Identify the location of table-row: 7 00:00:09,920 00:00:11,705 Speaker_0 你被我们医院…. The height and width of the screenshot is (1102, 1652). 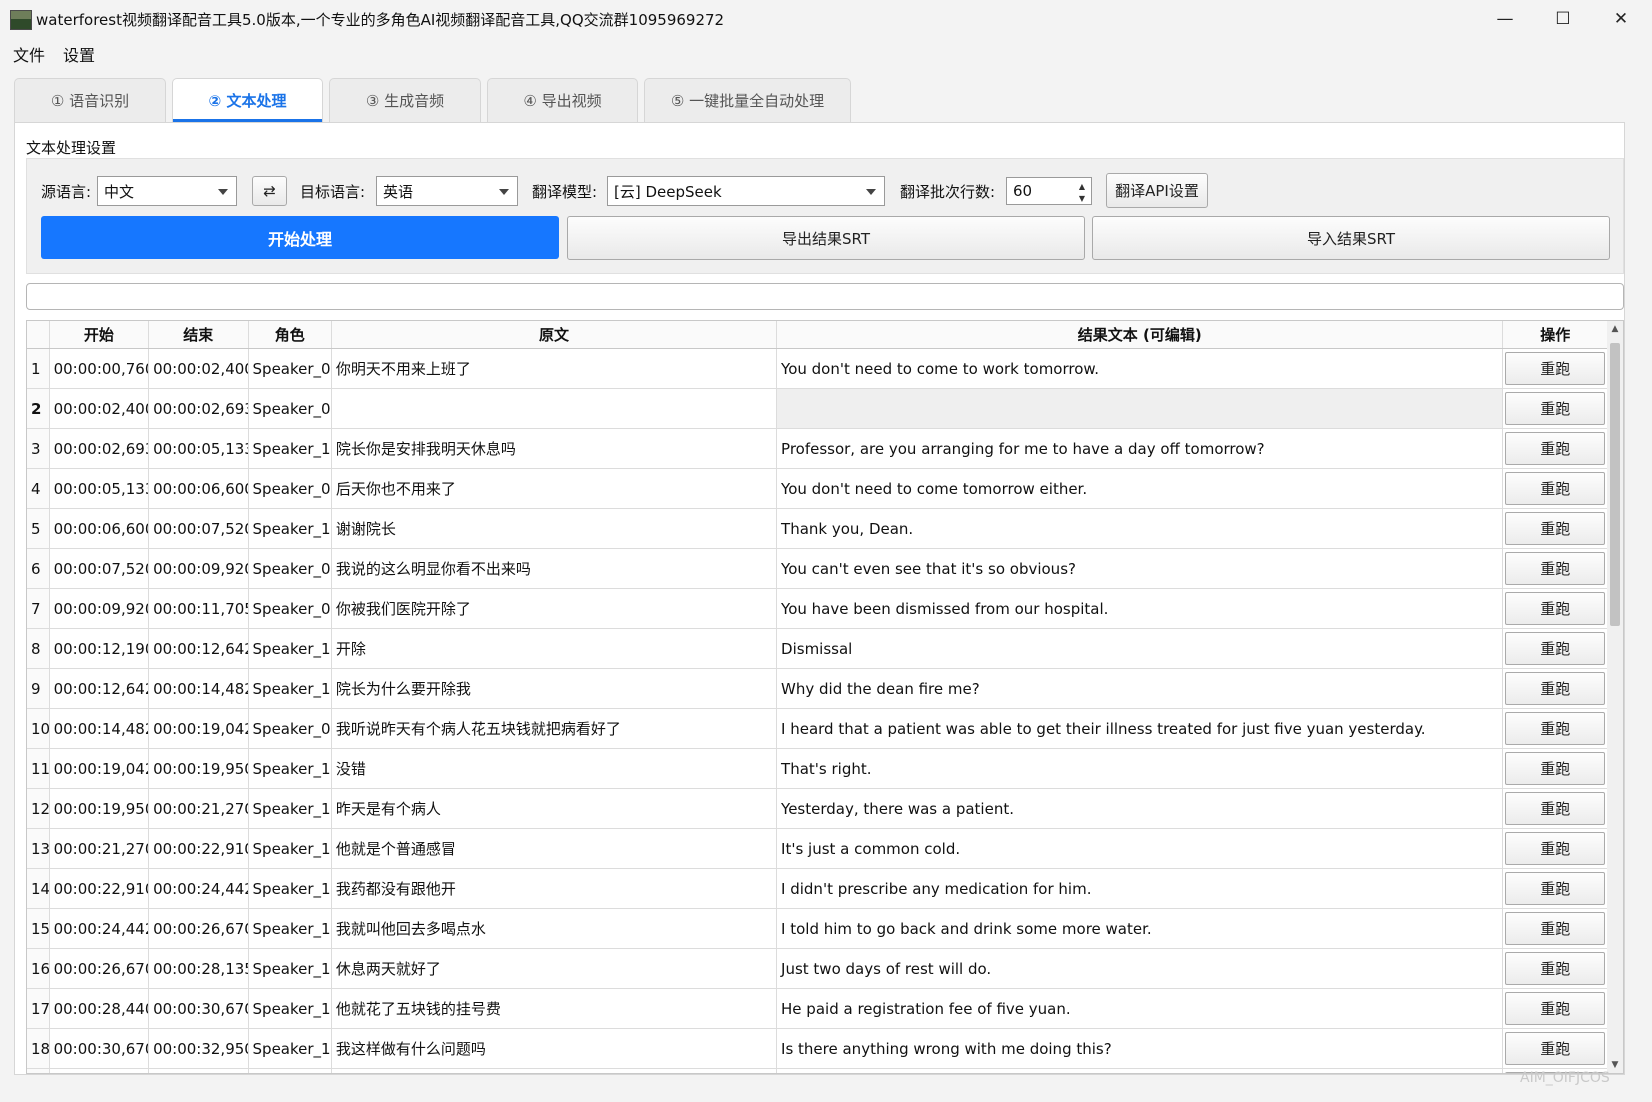
(817, 608).